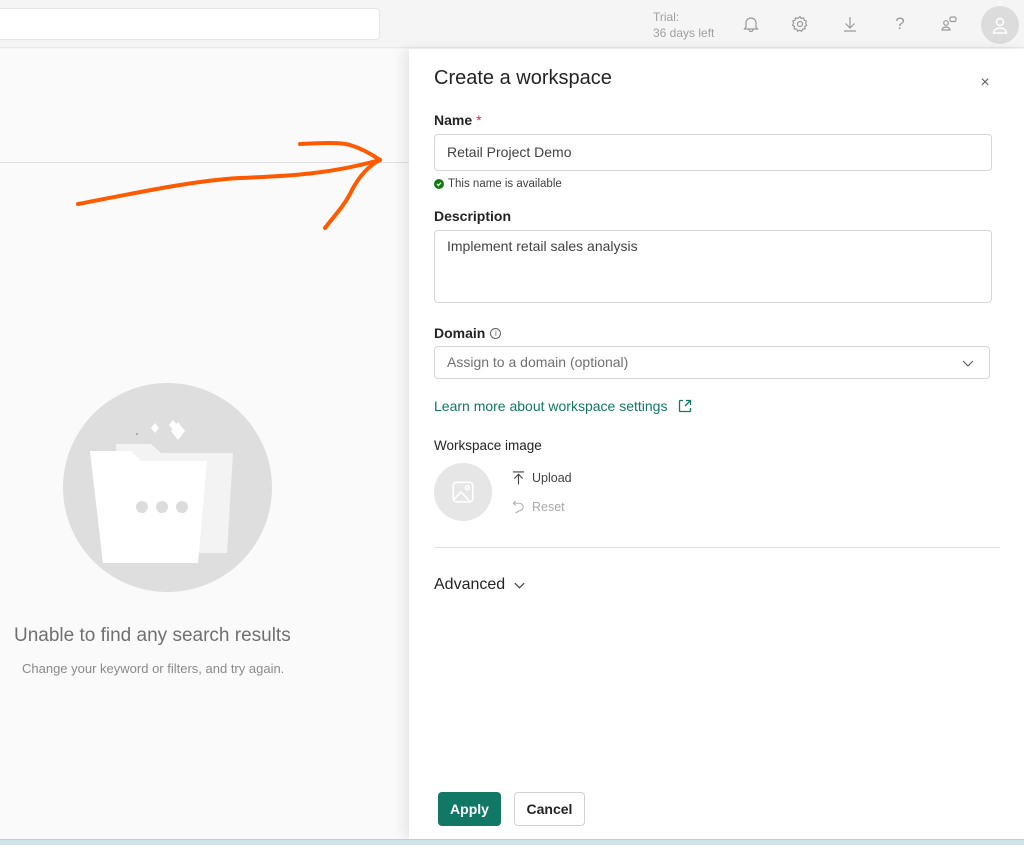 The image size is (1024, 845). What do you see at coordinates (712, 362) in the screenshot?
I see `domain-select: Assign to a domain (optional)` at bounding box center [712, 362].